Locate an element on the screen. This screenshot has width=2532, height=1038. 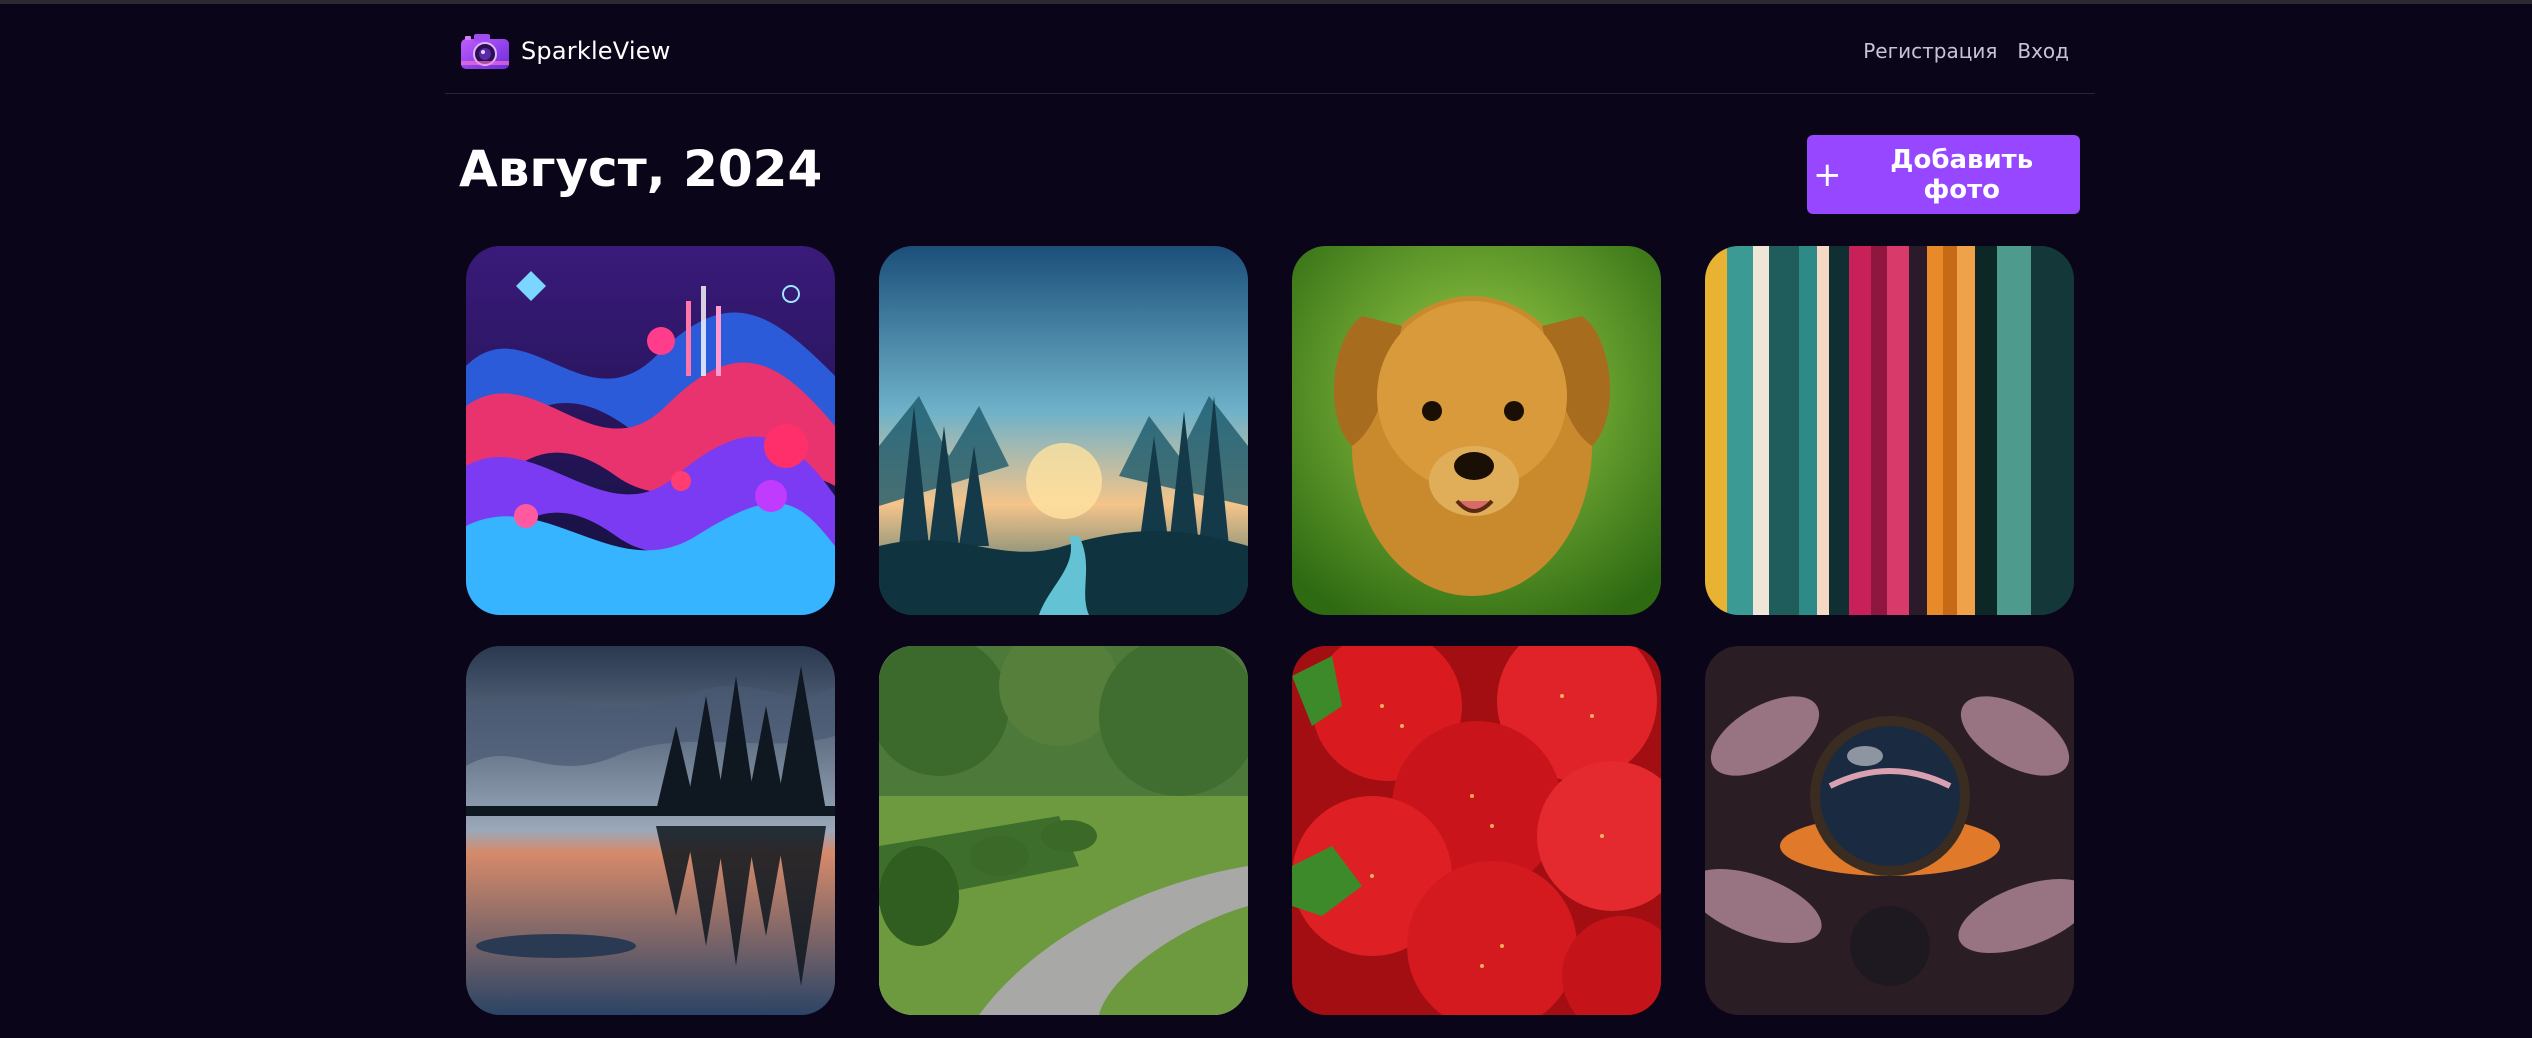
photo-card-stripes is located at coordinates (1889, 430).